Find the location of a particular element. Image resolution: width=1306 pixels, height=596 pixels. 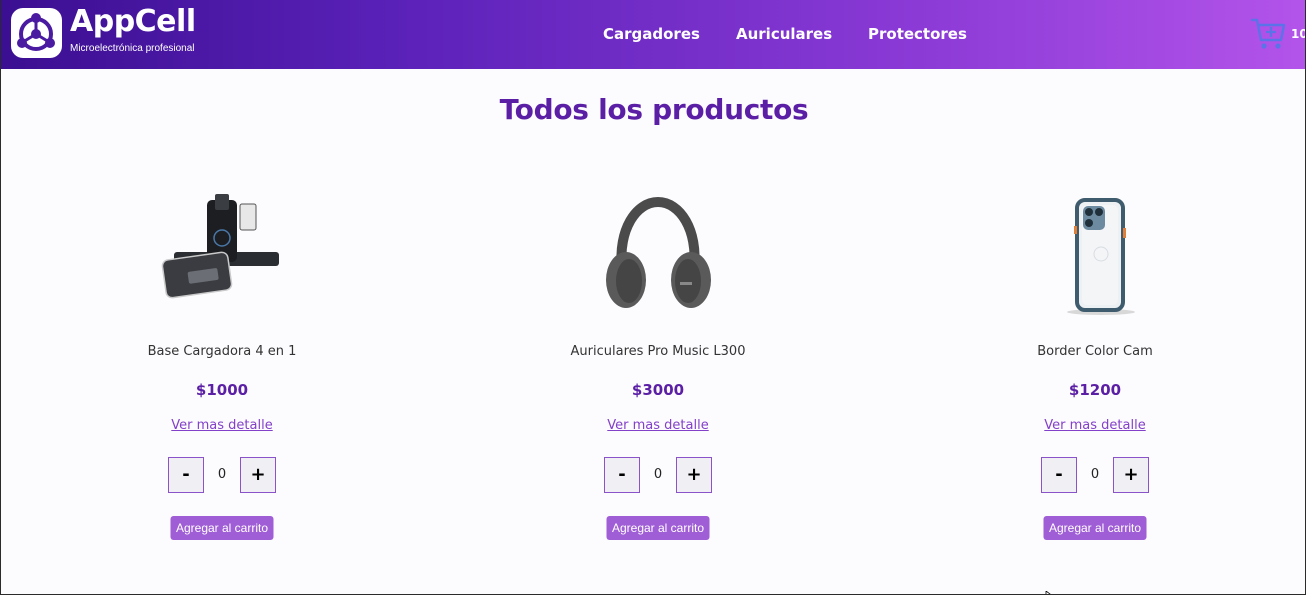

product-price: $1000 is located at coordinates (222, 390).